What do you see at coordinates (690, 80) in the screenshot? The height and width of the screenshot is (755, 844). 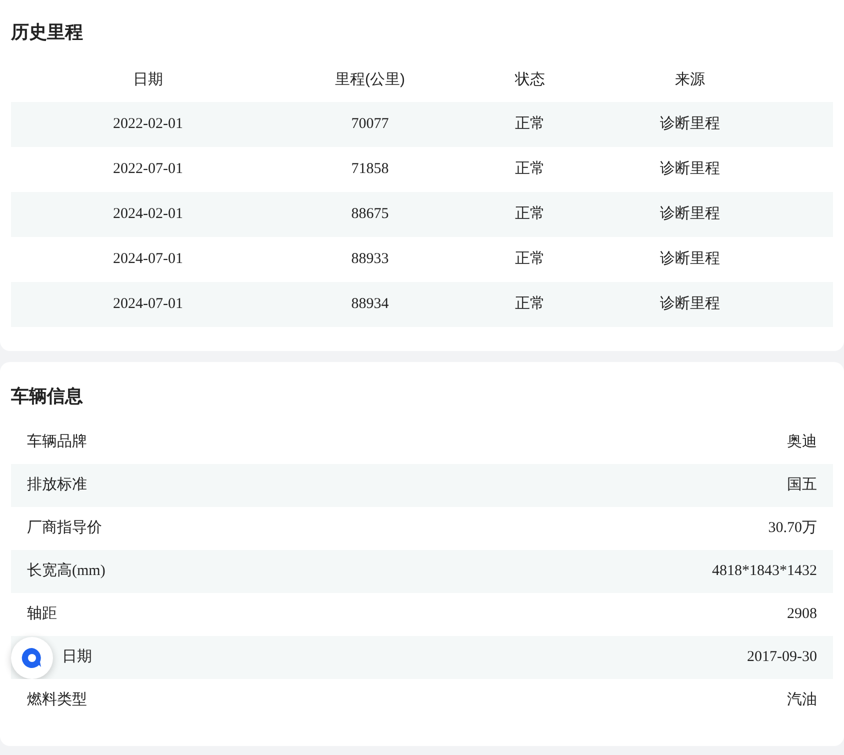 I see `column-header: 来源` at bounding box center [690, 80].